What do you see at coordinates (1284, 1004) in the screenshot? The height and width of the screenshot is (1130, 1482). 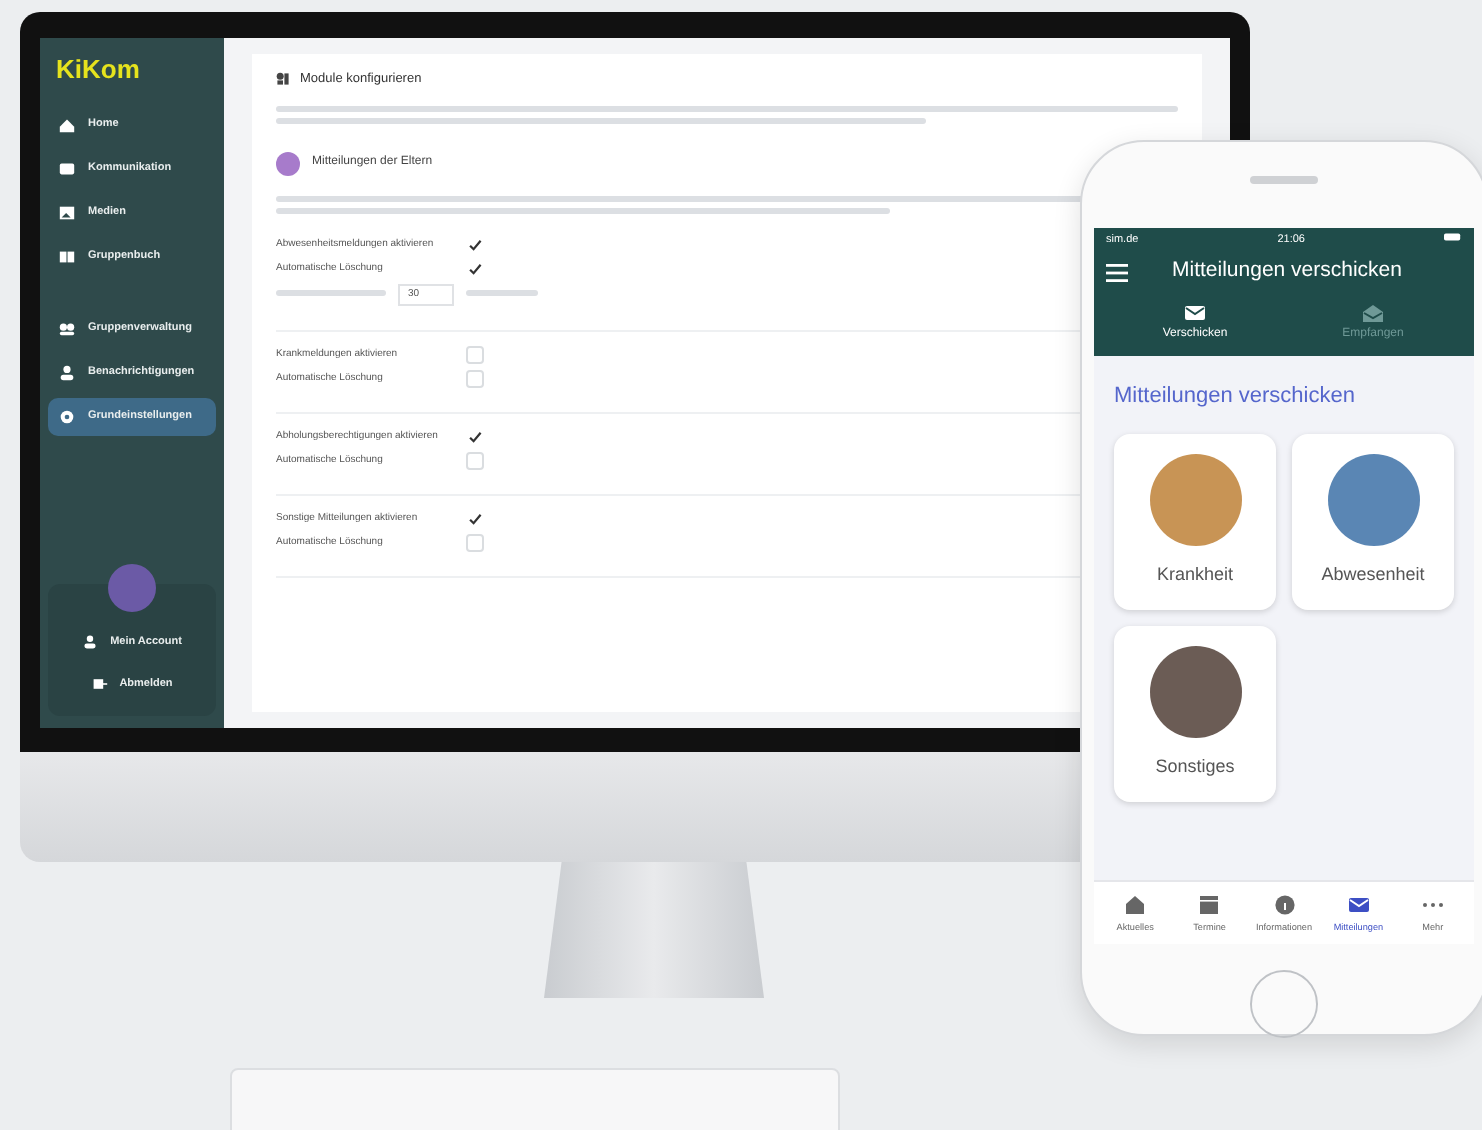 I see `home-button` at bounding box center [1284, 1004].